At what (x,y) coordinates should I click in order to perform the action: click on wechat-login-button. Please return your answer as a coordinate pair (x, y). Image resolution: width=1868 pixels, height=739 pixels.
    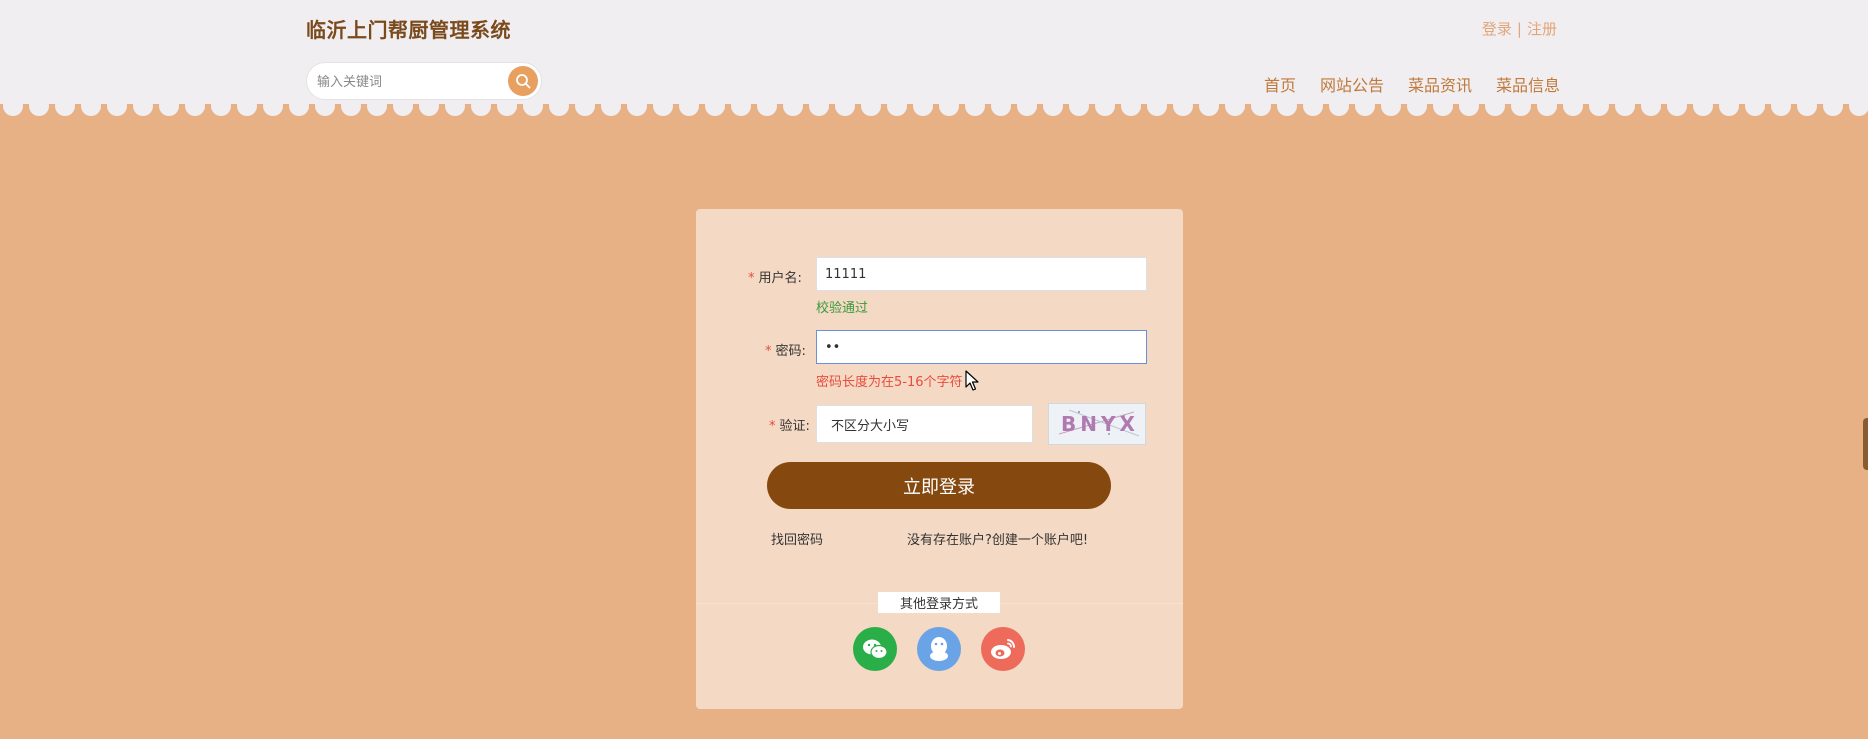
    Looking at the image, I should click on (875, 649).